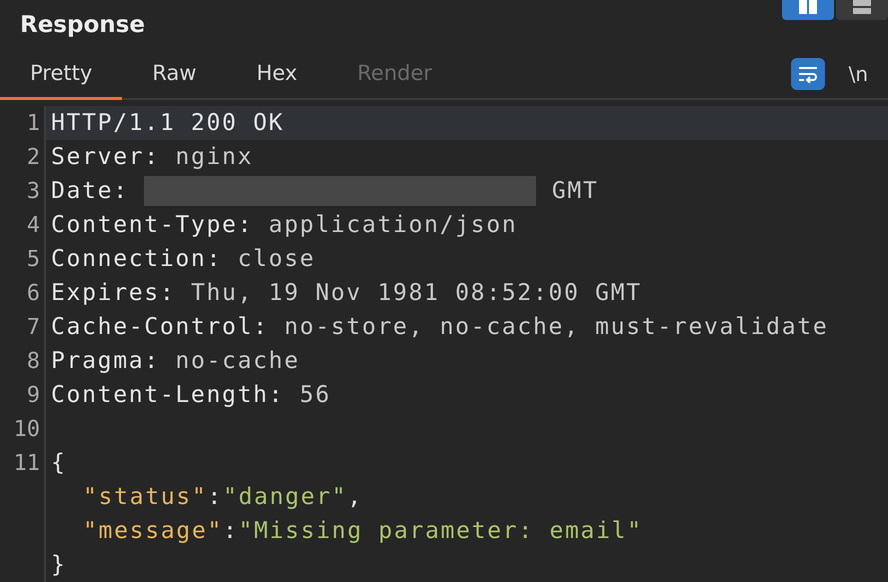  I want to click on code-text: "Missing parameter: email", so click(440, 531).